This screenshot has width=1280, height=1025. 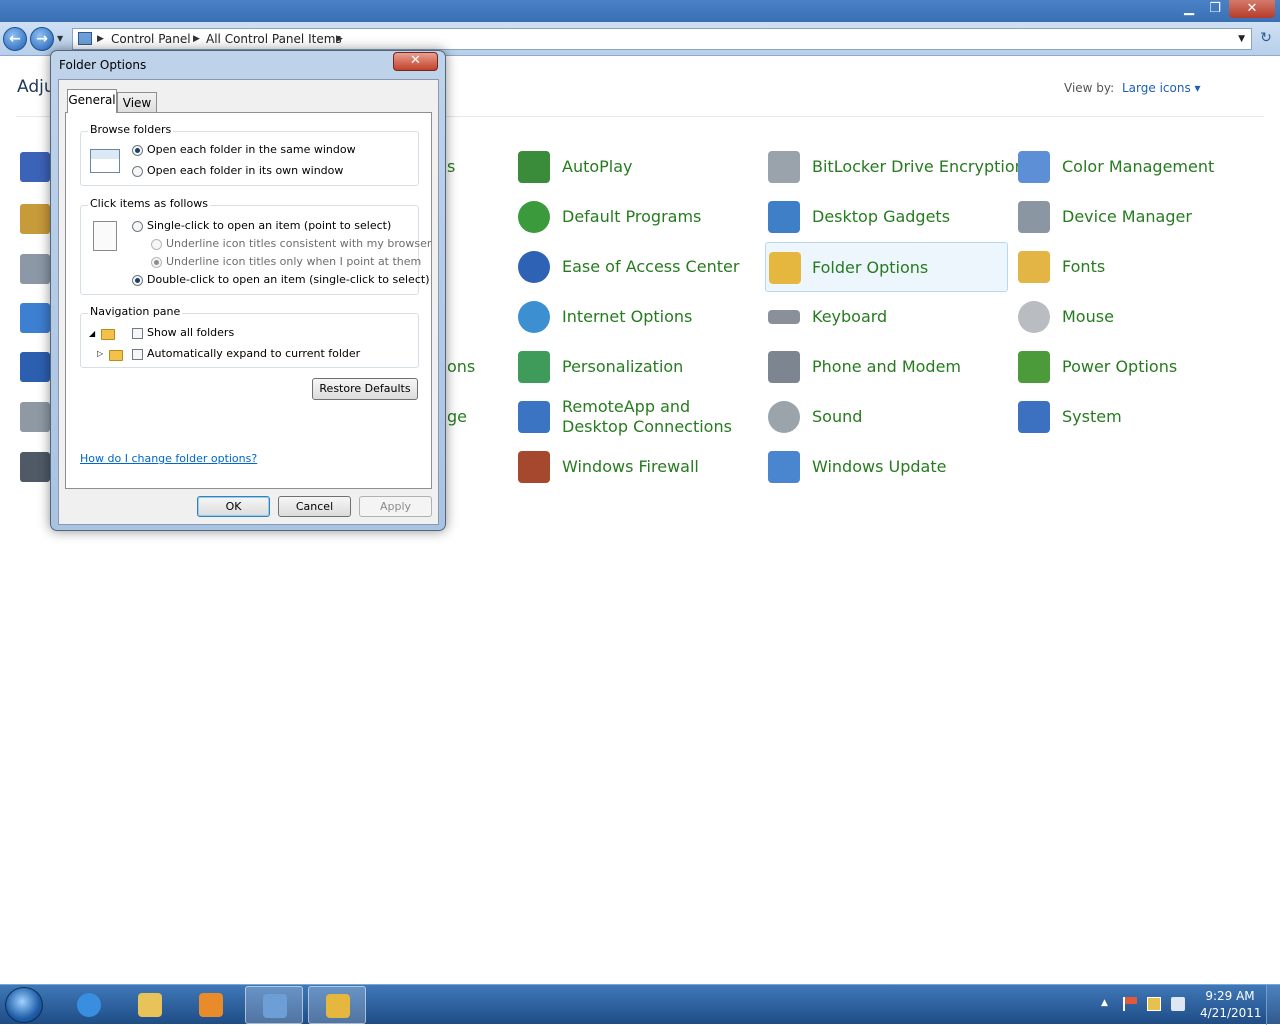 I want to click on cp-item-internet-options: Internet Options, so click(x=638, y=317).